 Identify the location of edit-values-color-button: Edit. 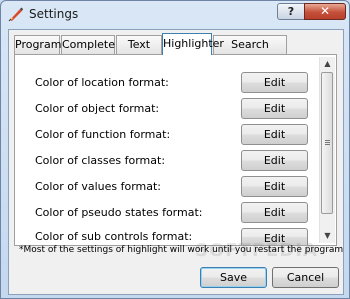
(274, 186).